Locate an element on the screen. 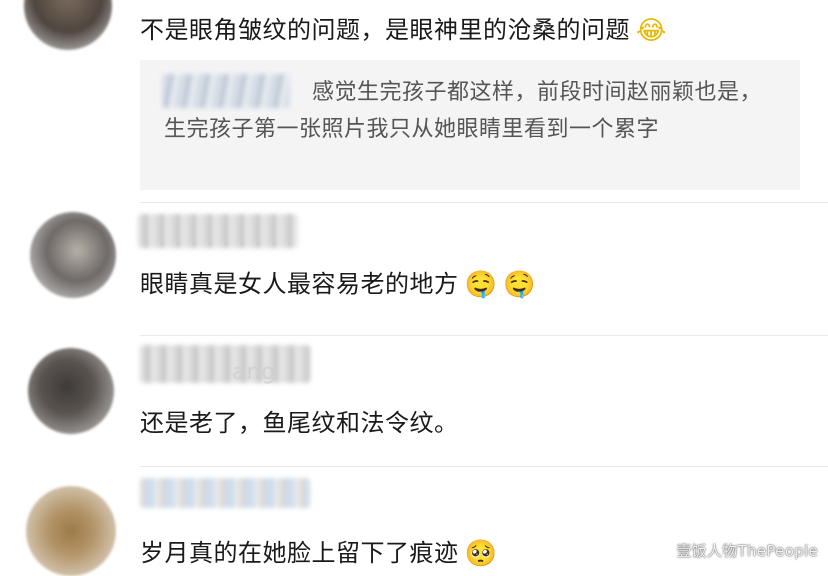 The width and height of the screenshot is (828, 576). comment-text: 岁月真的在她脸上留下了痕迹 🥺 is located at coordinates (318, 550).